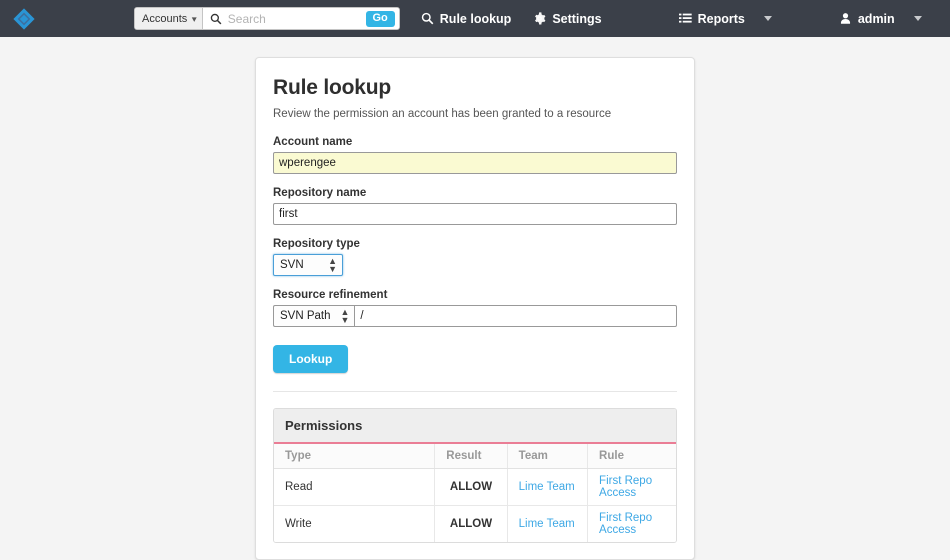  I want to click on cell-type: Read, so click(355, 487).